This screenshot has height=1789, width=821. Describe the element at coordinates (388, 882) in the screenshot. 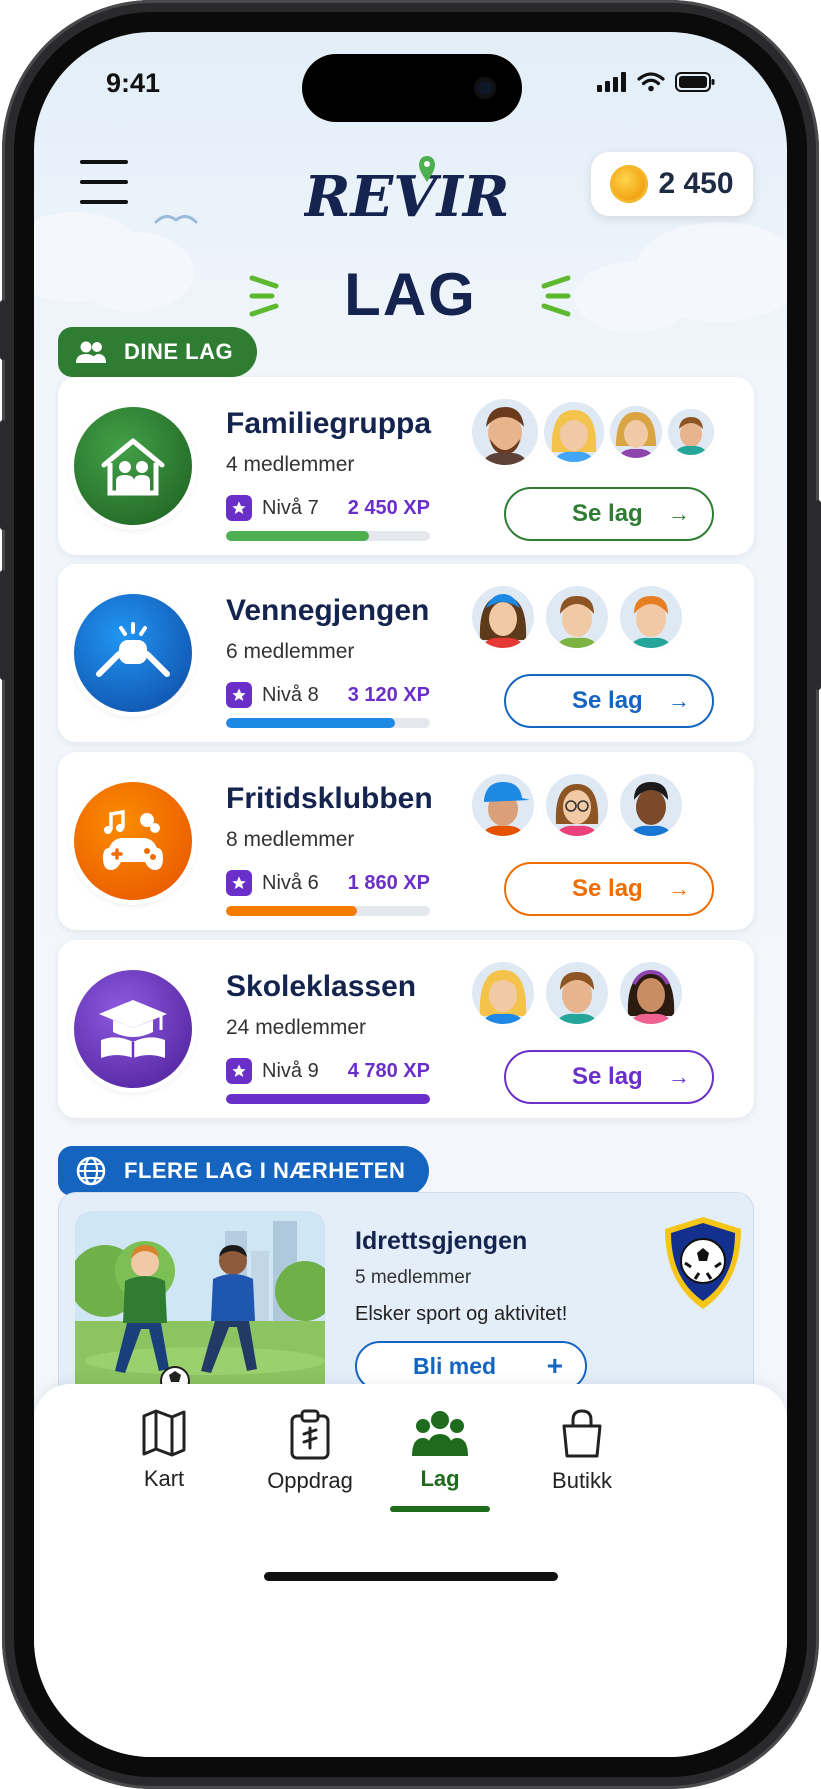

I see `team-xp: 1 860 XP` at that location.